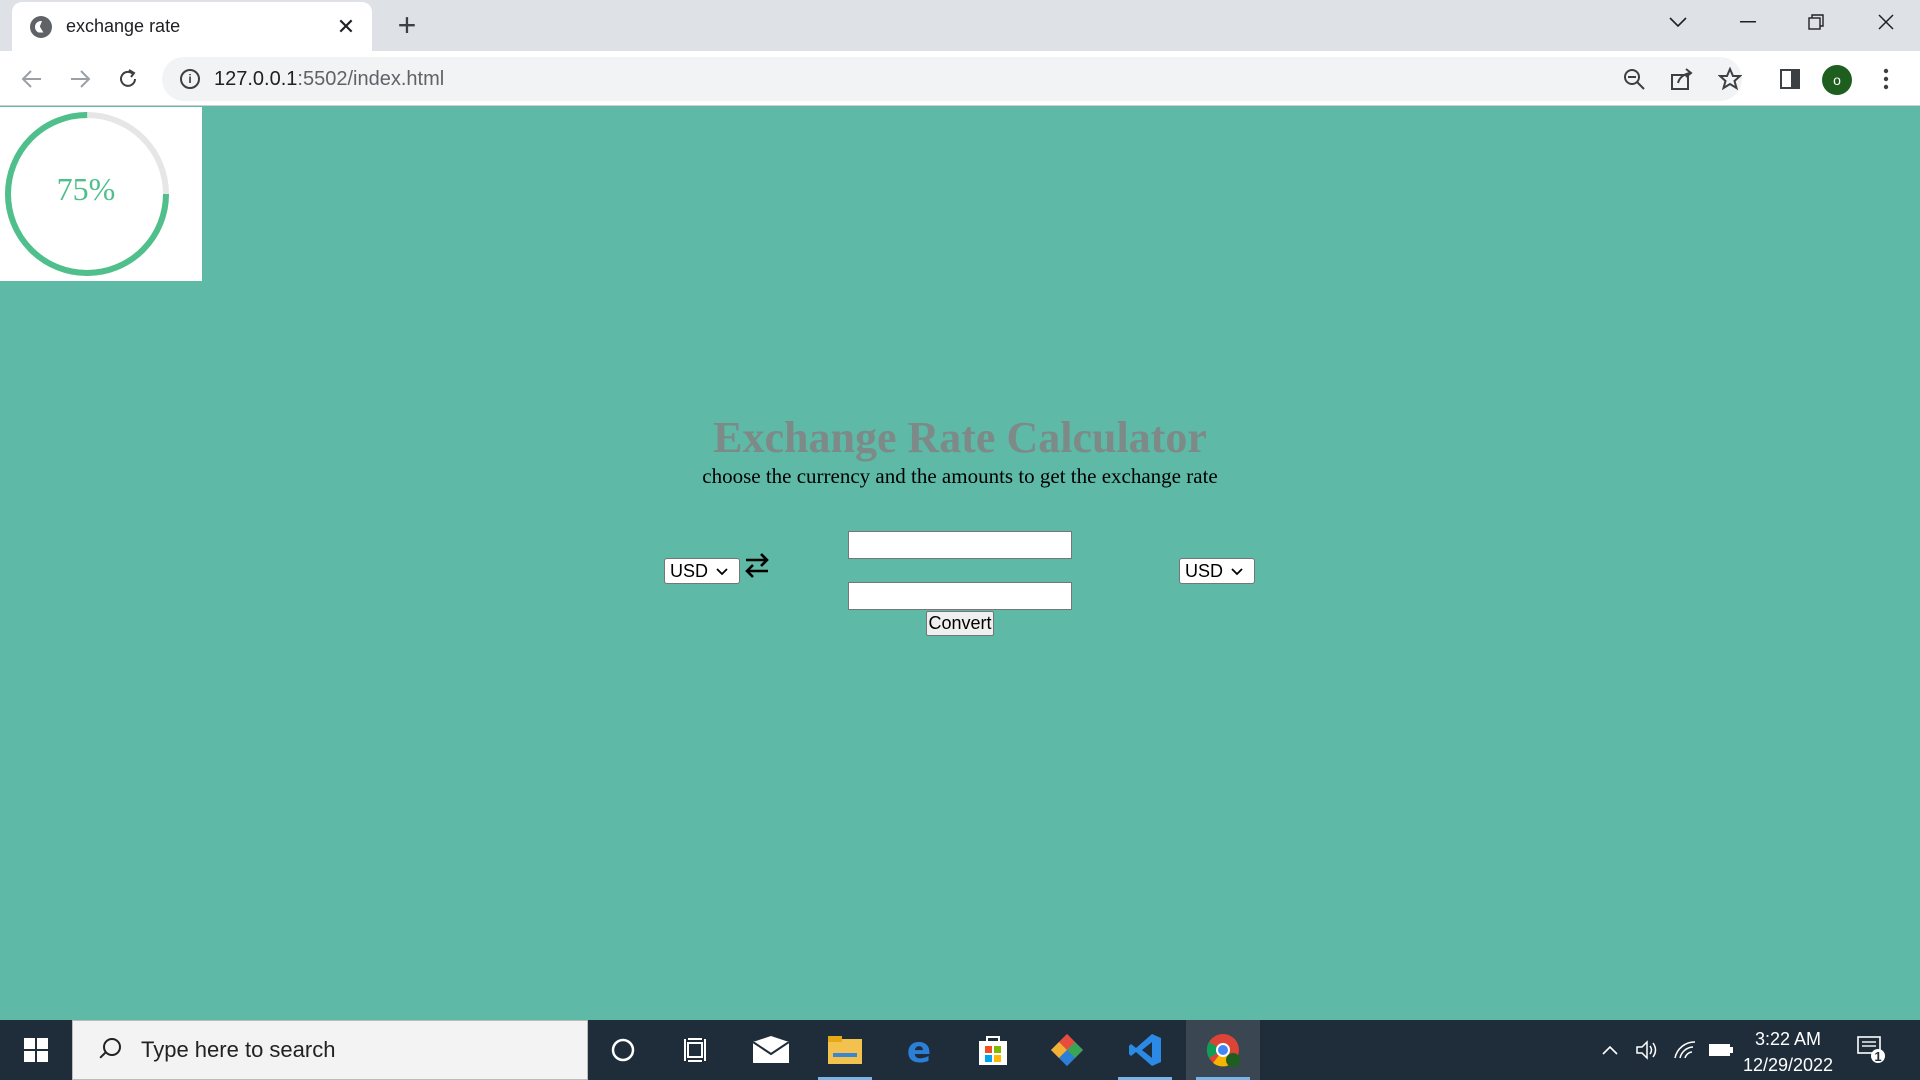  I want to click on side-panel-button, so click(1790, 79).